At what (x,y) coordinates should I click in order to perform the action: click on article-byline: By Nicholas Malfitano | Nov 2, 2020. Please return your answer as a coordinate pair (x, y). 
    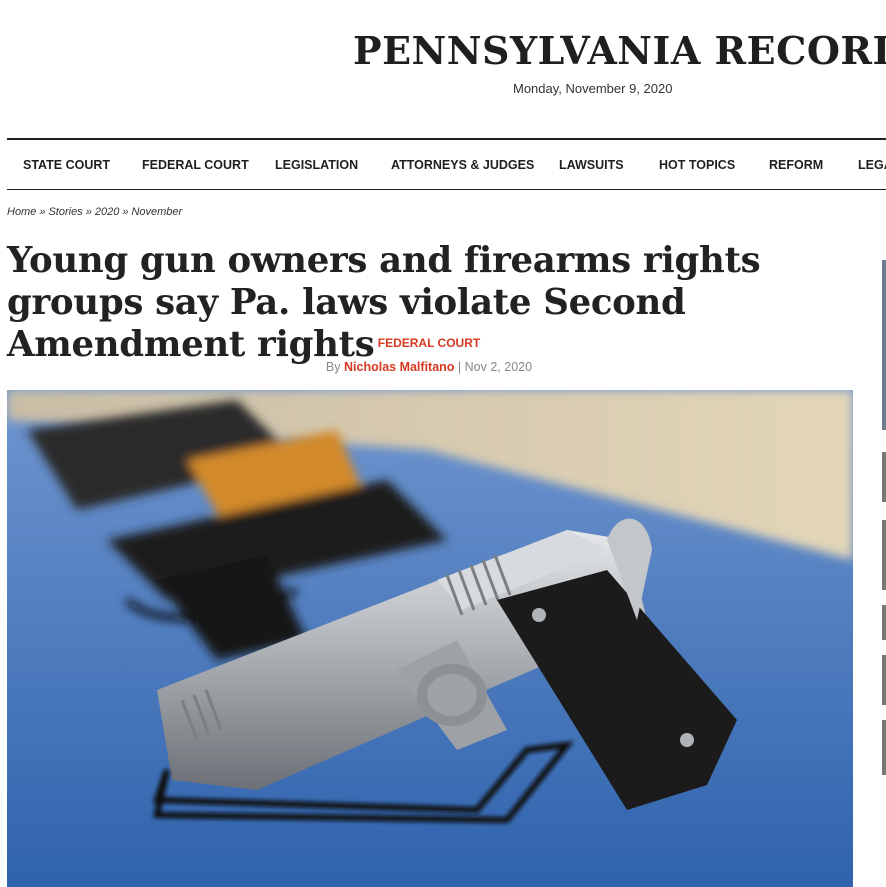
    Looking at the image, I should click on (429, 367).